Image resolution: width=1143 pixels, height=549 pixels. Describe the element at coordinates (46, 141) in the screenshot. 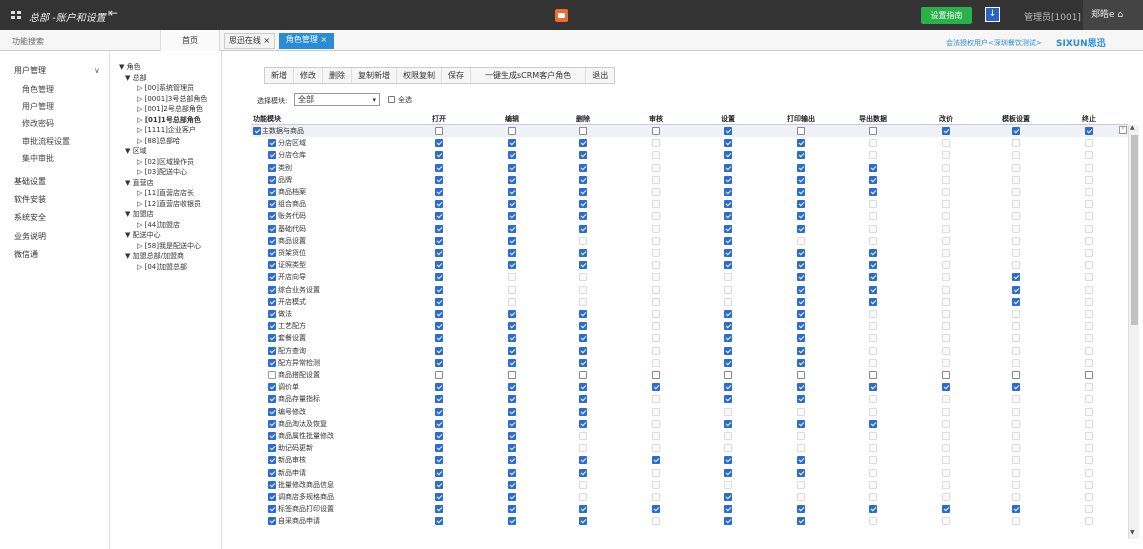

I see `sidebar-item-approval-flow: 审批流程设置` at that location.